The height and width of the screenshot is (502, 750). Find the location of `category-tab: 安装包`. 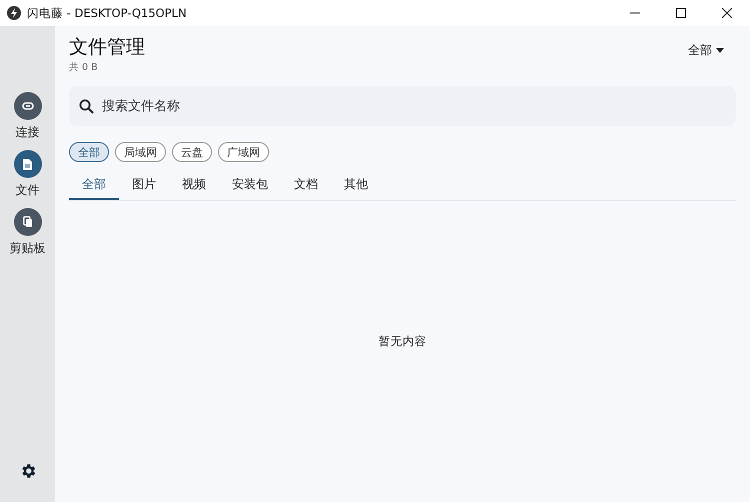

category-tab: 安装包 is located at coordinates (250, 185).